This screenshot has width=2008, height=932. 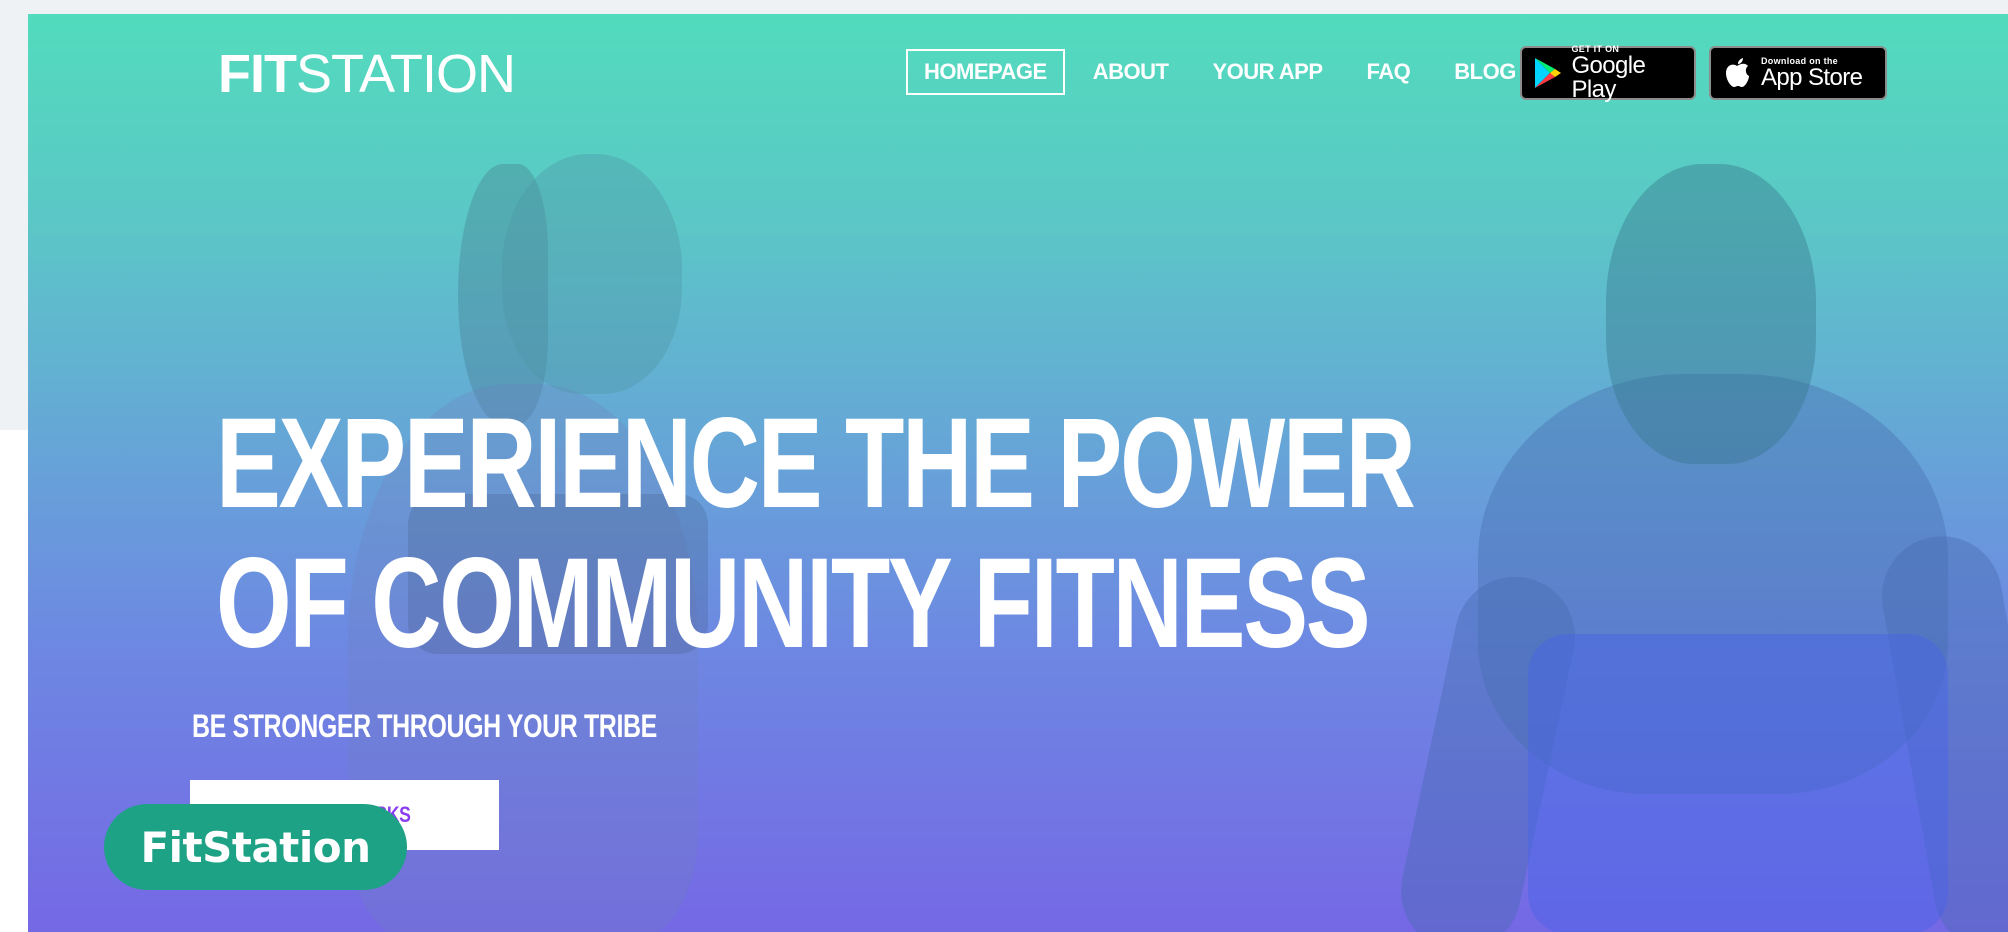 What do you see at coordinates (1389, 72) in the screenshot?
I see `nav-faq: FAQ` at bounding box center [1389, 72].